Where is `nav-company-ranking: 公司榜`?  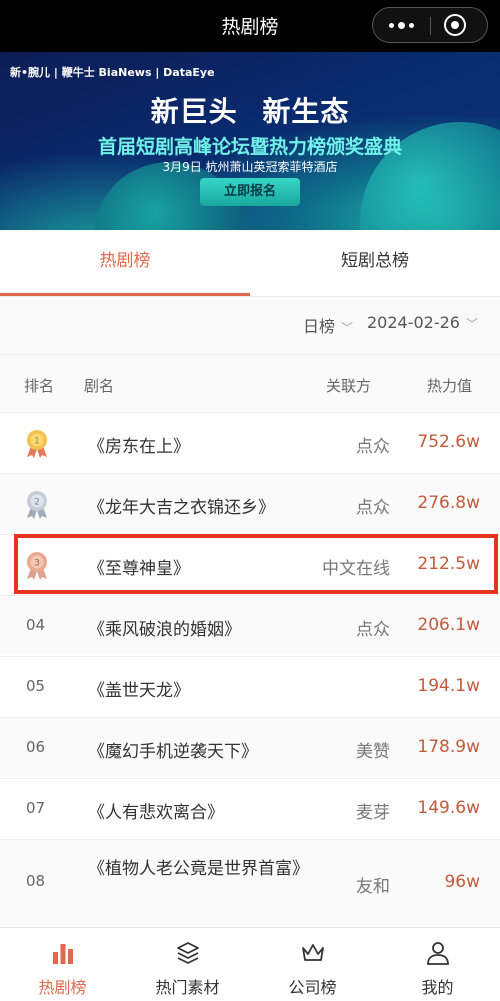
nav-company-ranking: 公司榜 is located at coordinates (312, 964).